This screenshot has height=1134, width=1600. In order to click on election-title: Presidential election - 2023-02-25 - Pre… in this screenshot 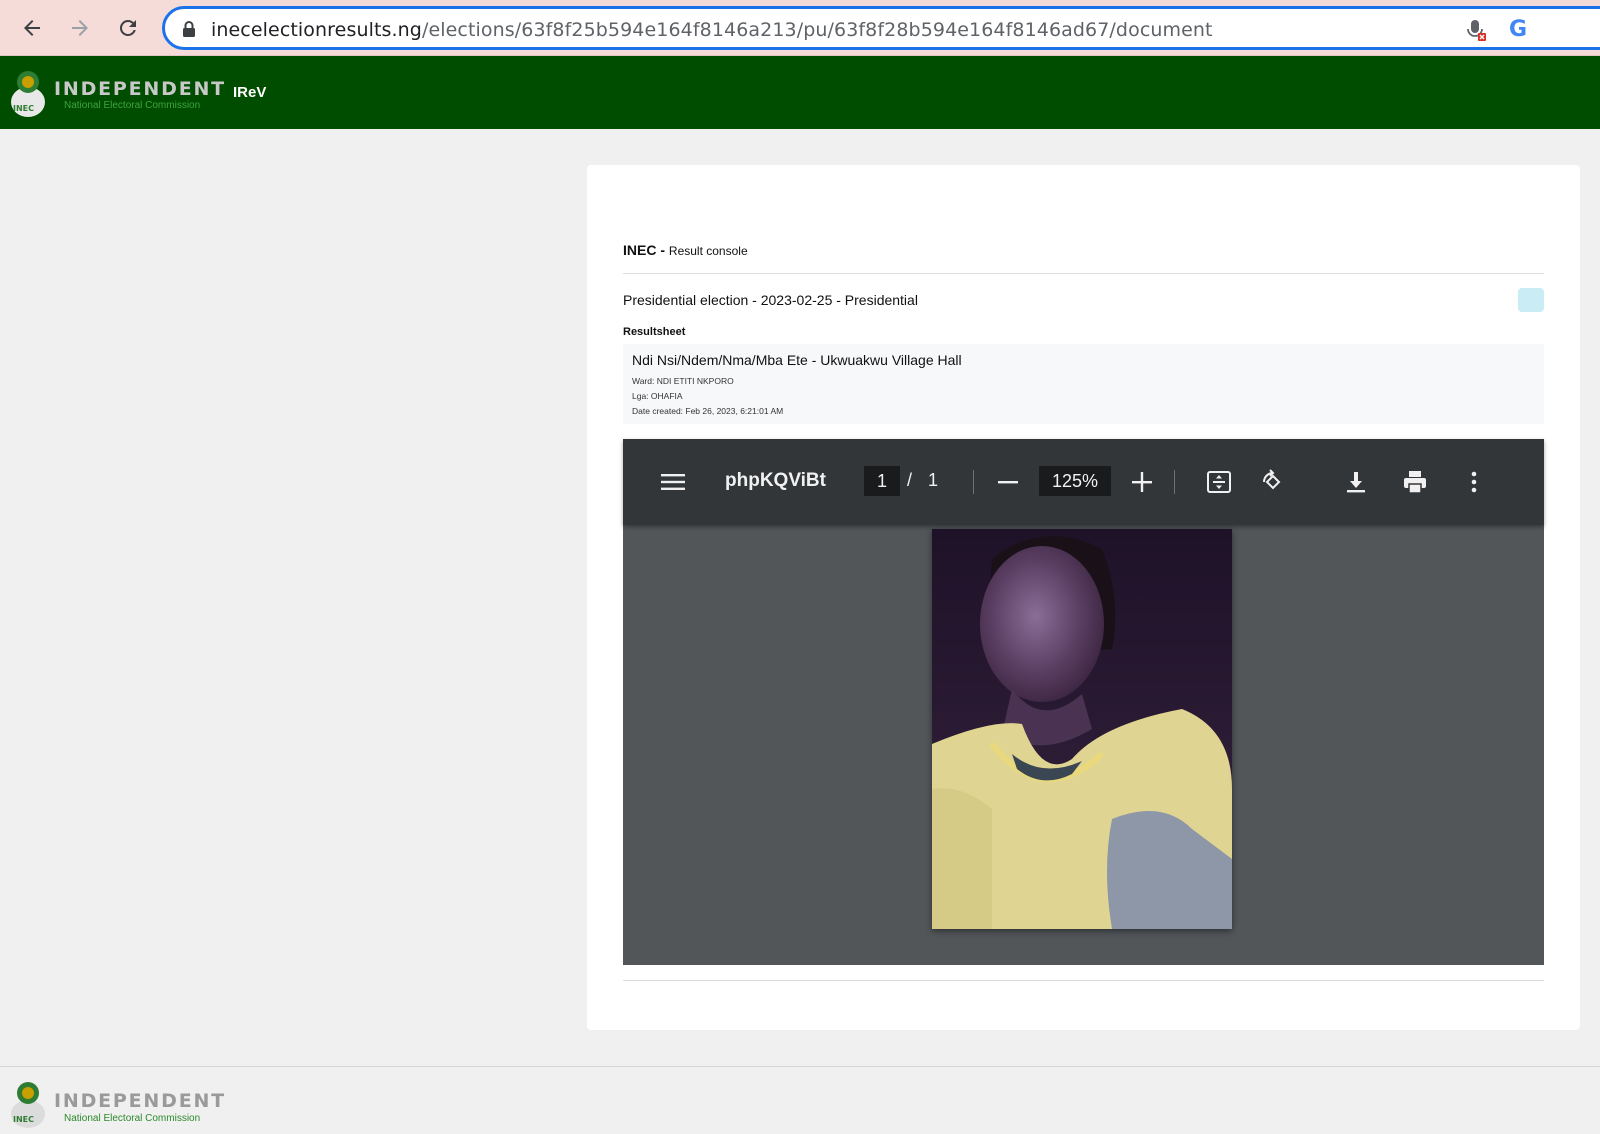, I will do `click(770, 300)`.